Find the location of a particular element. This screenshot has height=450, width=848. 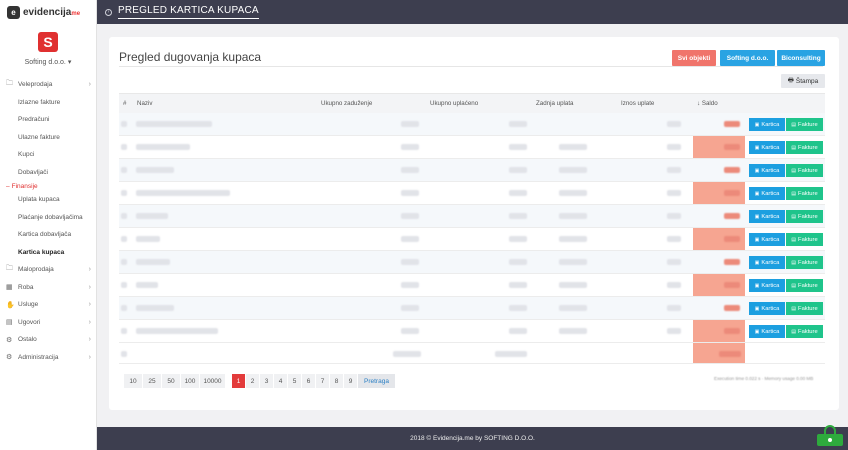

hand-icon: ✋ is located at coordinates (10, 305).